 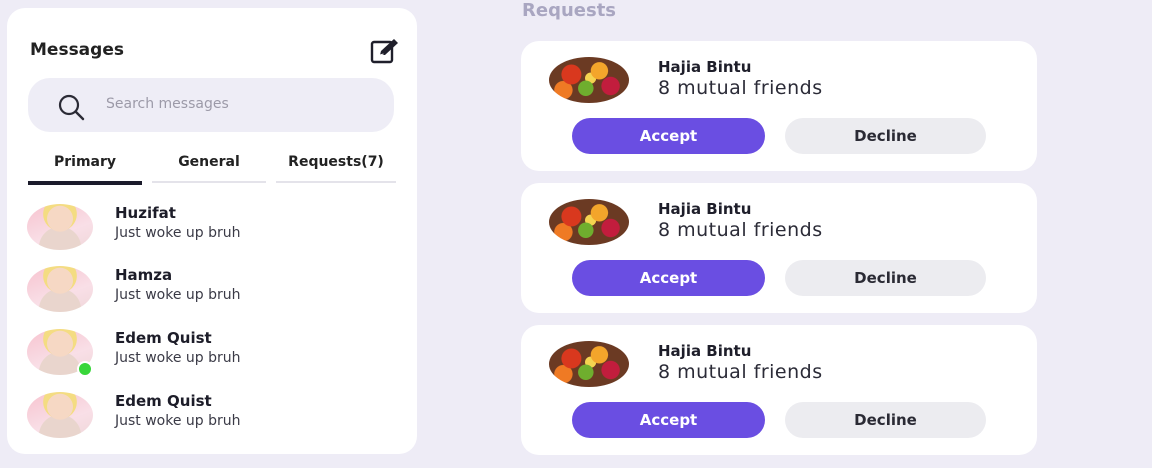 What do you see at coordinates (336, 162) in the screenshot?
I see `tab-label: Requests(7)` at bounding box center [336, 162].